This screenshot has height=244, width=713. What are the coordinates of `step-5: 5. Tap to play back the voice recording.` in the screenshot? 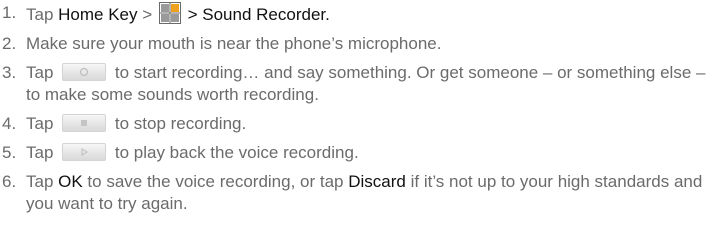 It's located at (356, 153).